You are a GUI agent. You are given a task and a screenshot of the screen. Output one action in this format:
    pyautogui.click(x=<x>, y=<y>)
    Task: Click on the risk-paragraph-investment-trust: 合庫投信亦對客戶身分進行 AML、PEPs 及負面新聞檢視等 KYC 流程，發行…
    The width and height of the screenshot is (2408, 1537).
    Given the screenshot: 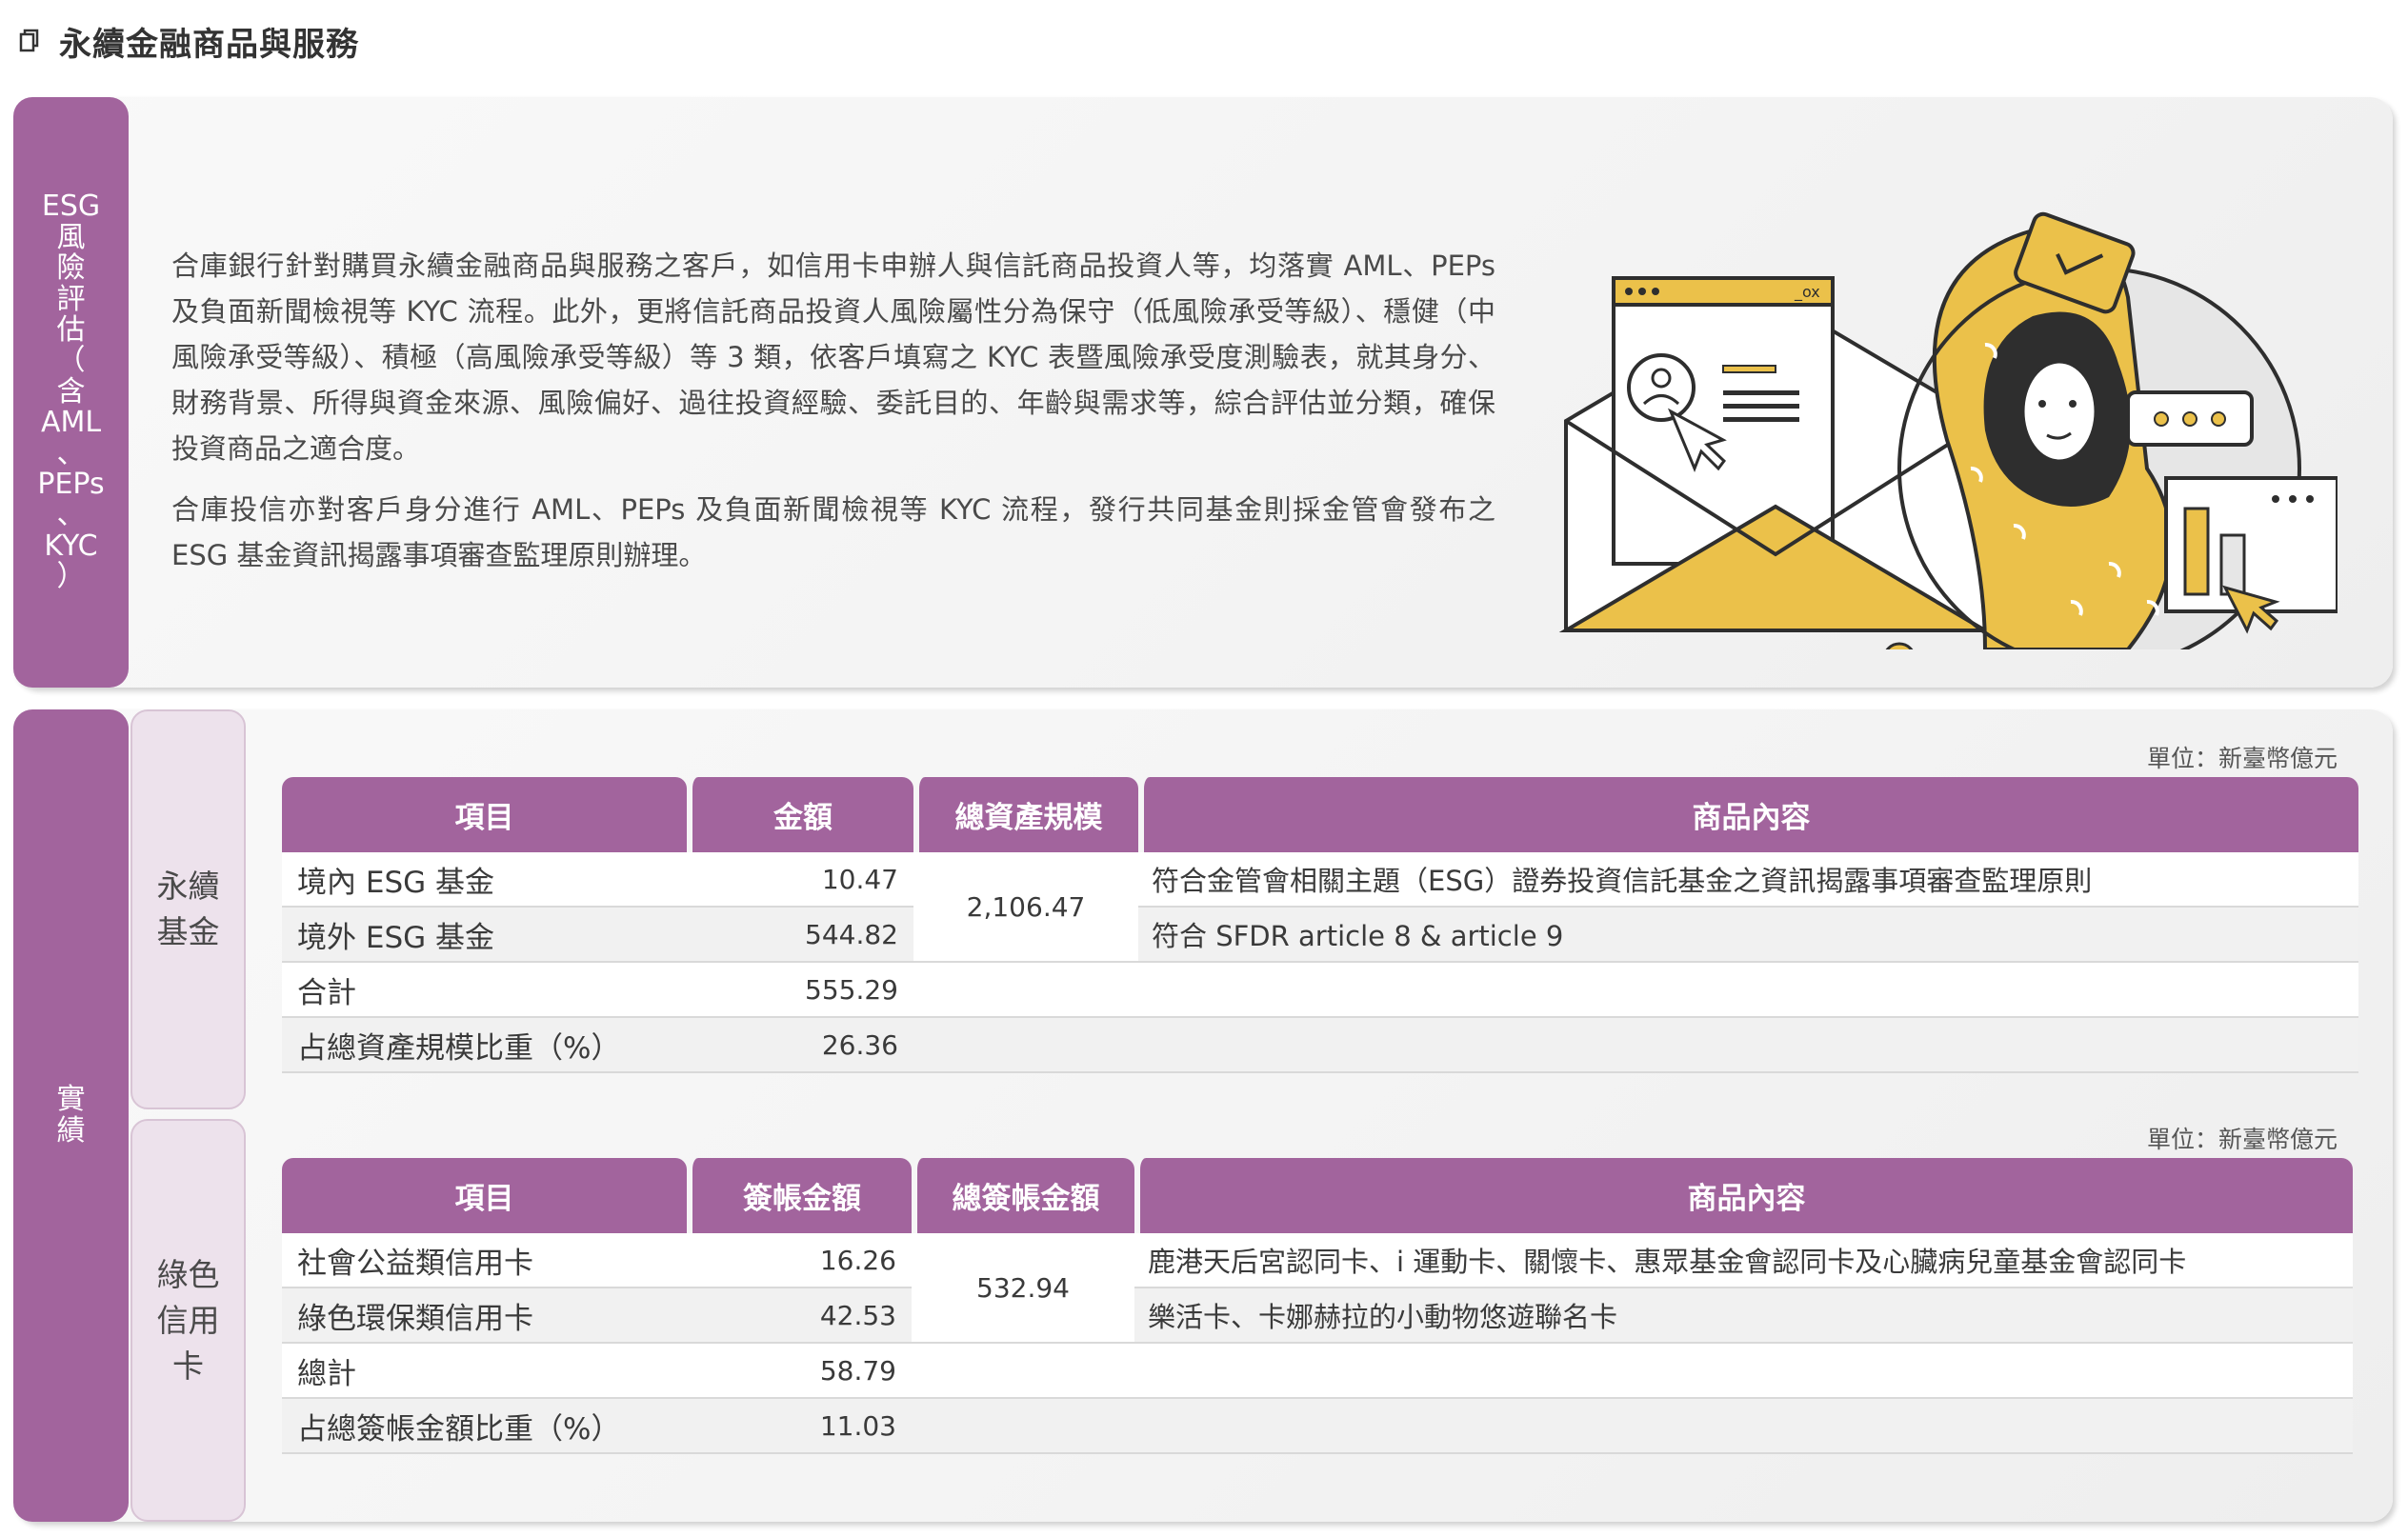 What is the action you would take?
    pyautogui.click(x=833, y=532)
    